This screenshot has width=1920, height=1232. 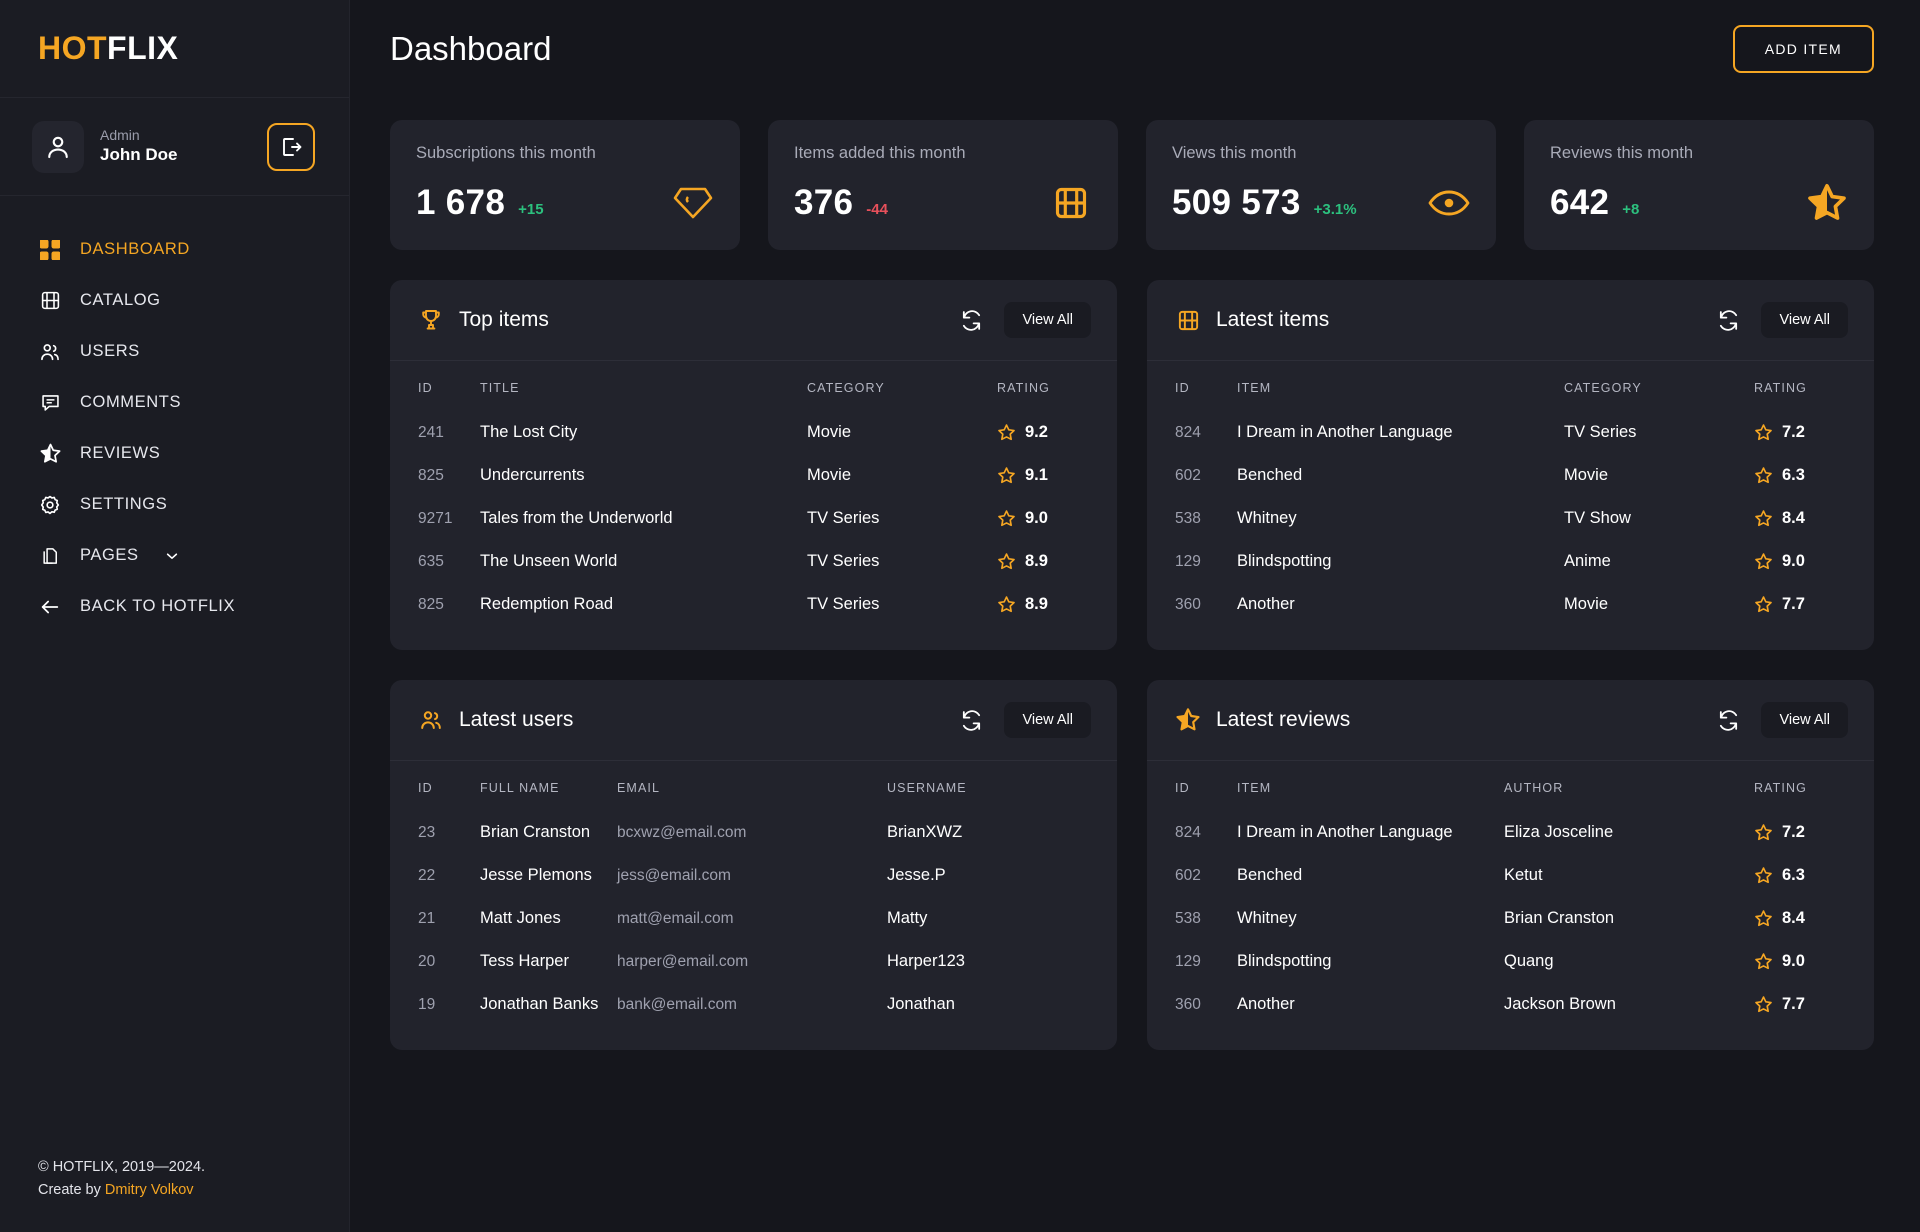 I want to click on brand-logo: HOTFLIX, so click(x=174, y=49).